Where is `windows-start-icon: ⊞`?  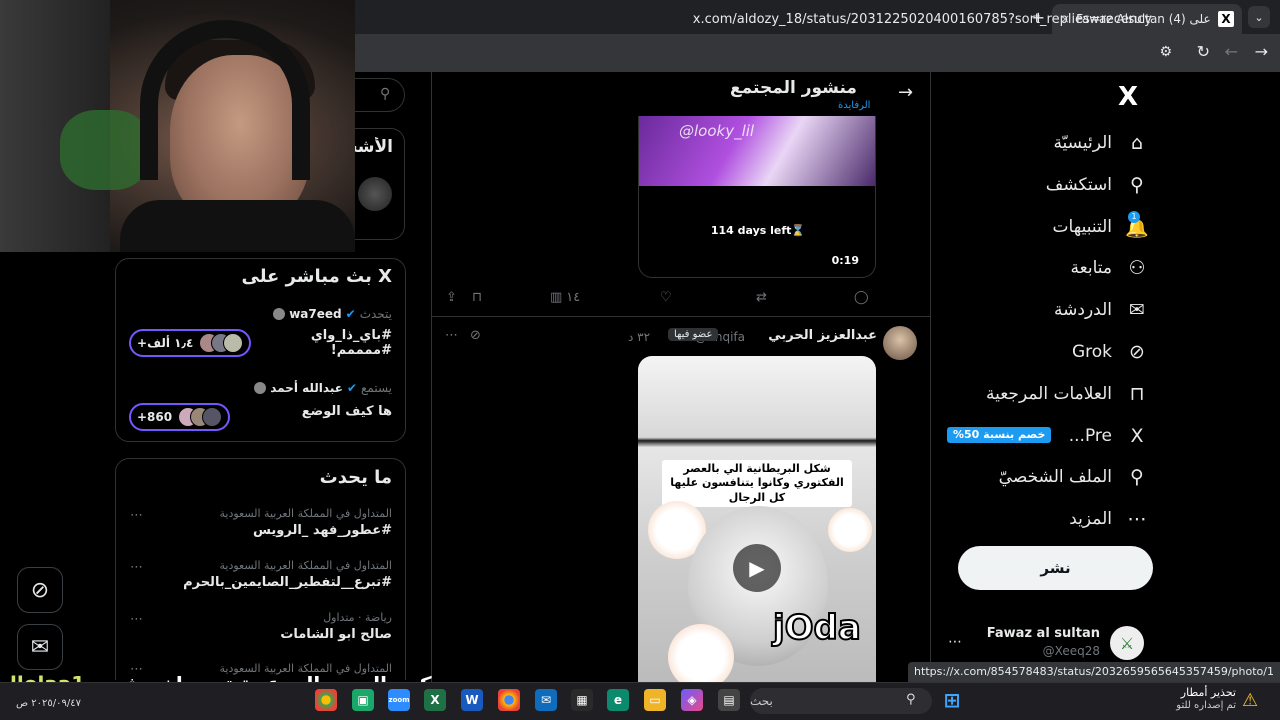 windows-start-icon: ⊞ is located at coordinates (952, 700).